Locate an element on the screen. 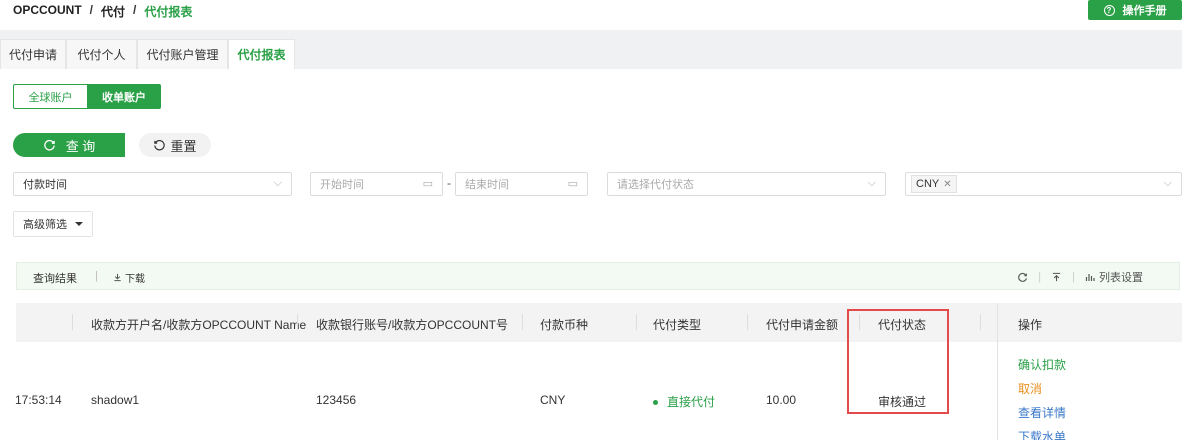 The width and height of the screenshot is (1182, 440). column-header-amount: 代付申请金额 is located at coordinates (802, 324).